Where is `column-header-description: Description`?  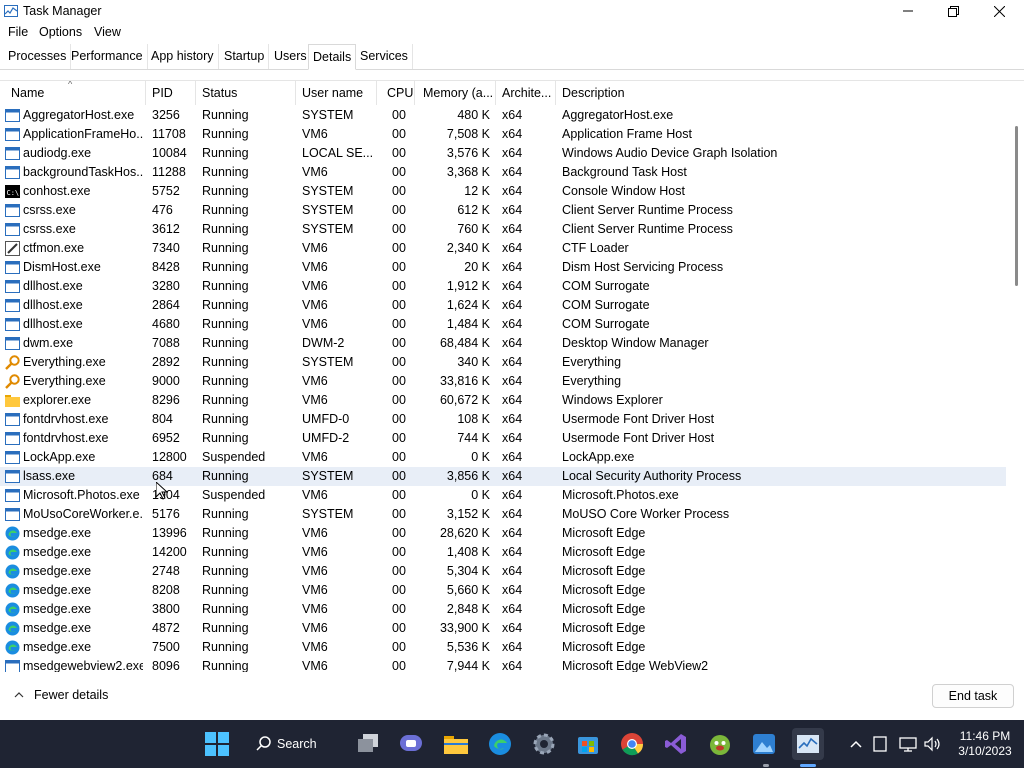 column-header-description: Description is located at coordinates (593, 93).